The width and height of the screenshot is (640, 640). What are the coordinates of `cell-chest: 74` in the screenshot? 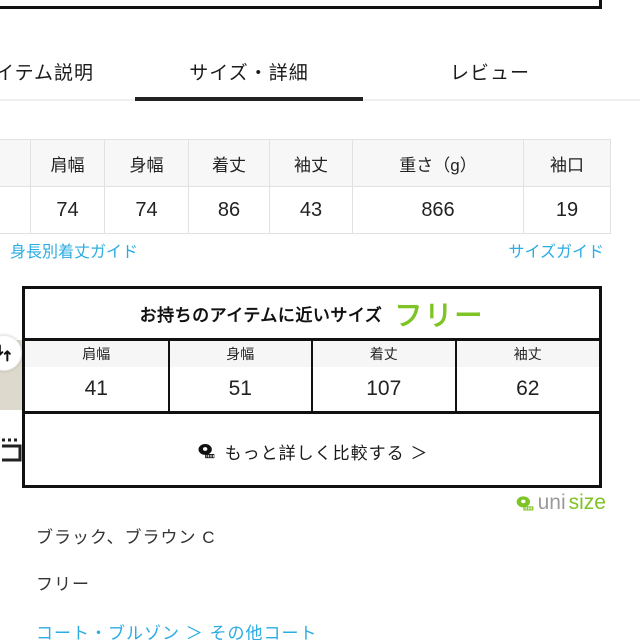 It's located at (146, 210).